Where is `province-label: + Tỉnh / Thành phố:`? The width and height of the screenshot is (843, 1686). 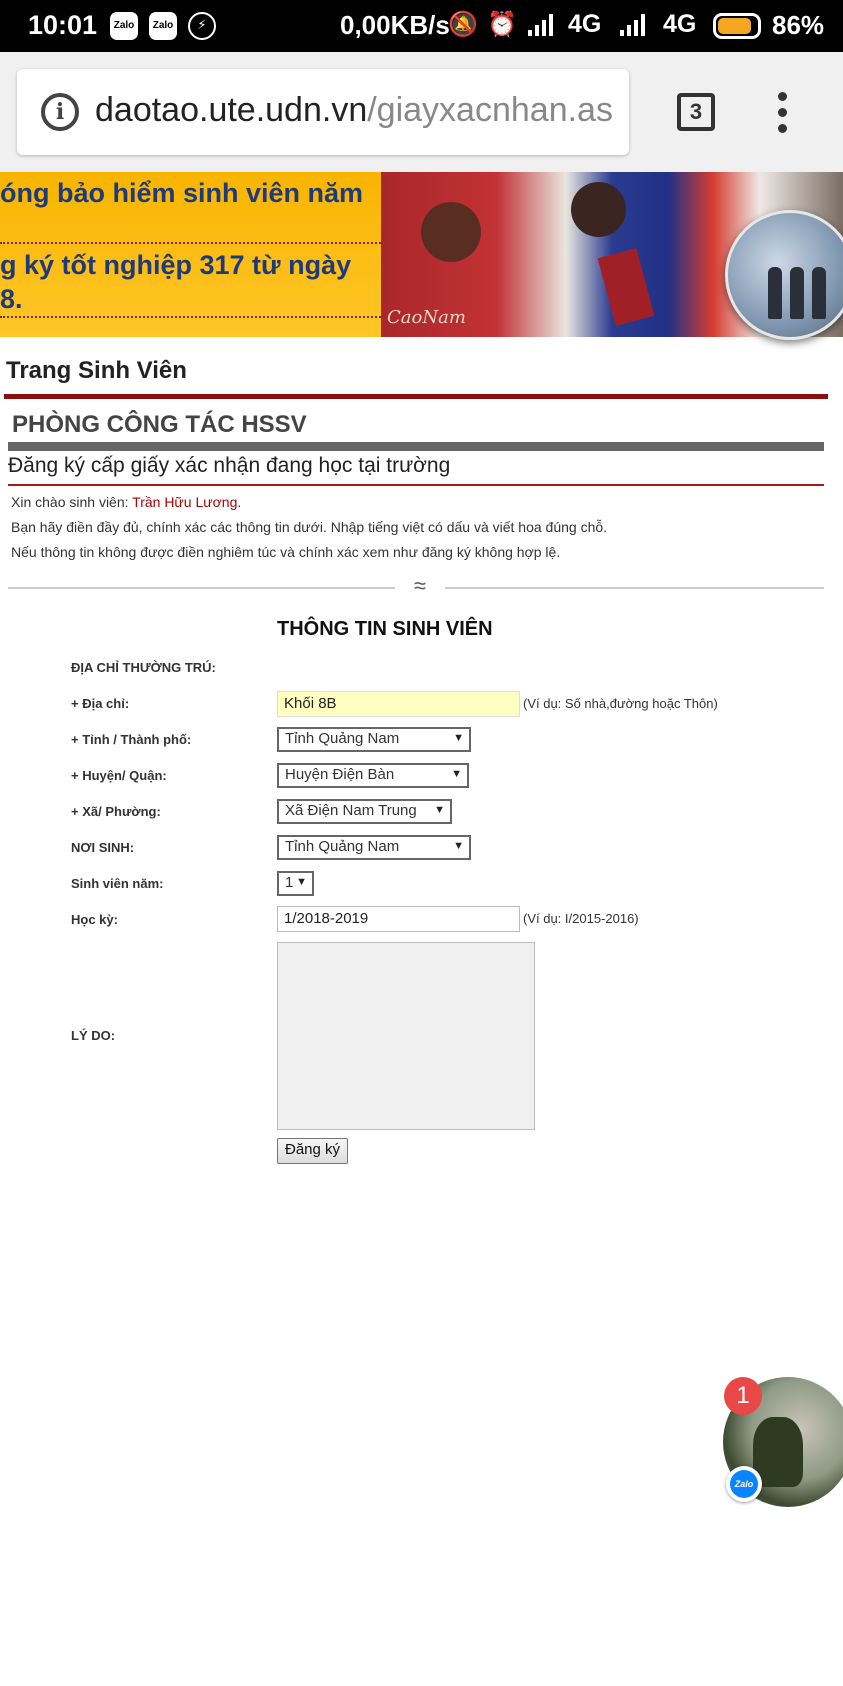
province-label: + Tỉnh / Thành phố: is located at coordinates (131, 739).